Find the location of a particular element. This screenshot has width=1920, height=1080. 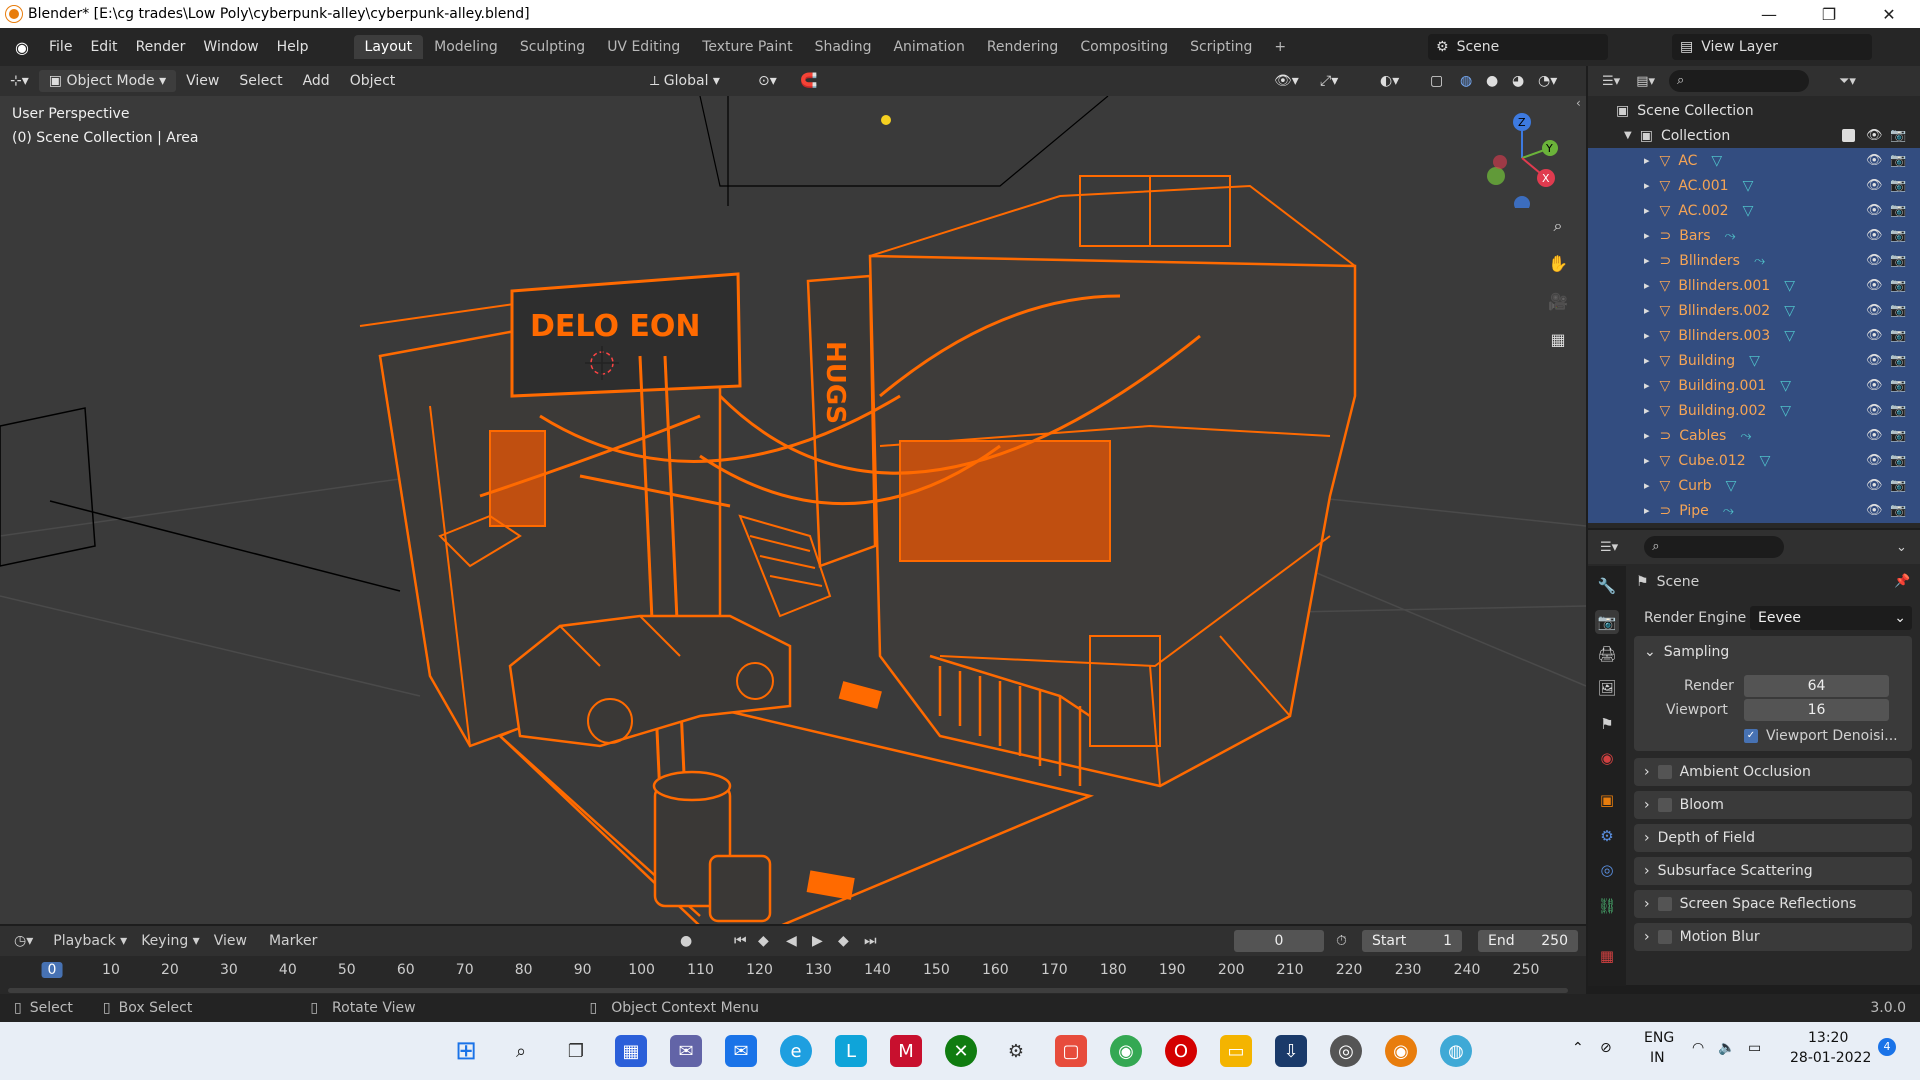

menu-help: Help is located at coordinates (293, 47).